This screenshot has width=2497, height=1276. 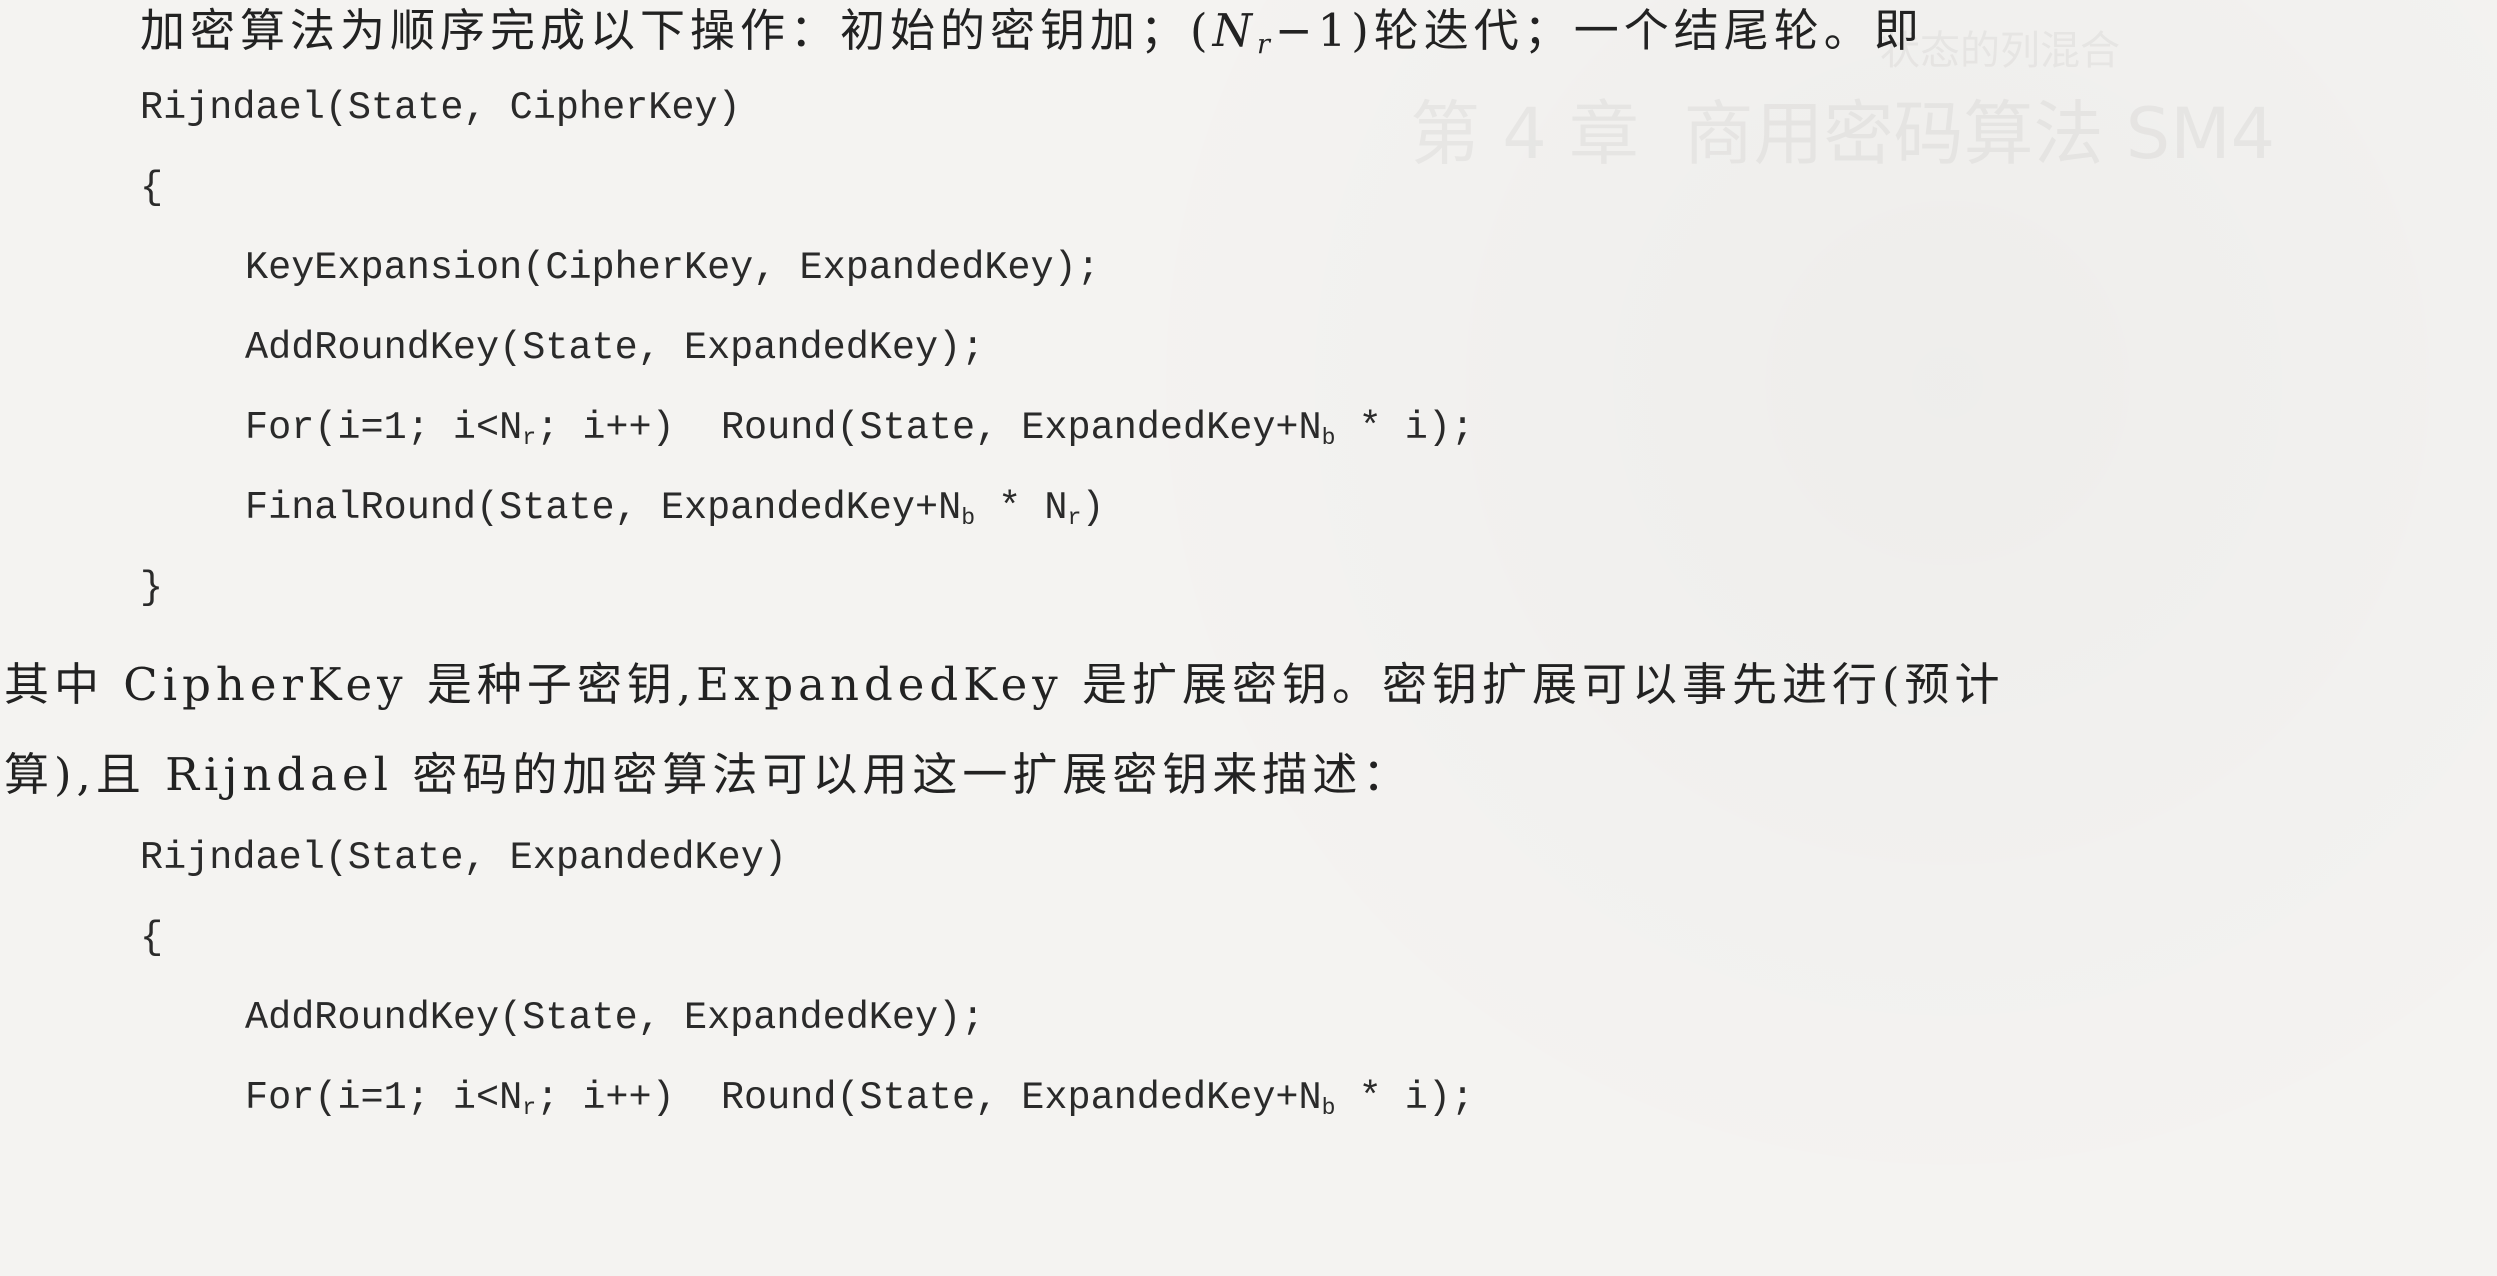 I want to click on code1-line-2: {, so click(x=152, y=188).